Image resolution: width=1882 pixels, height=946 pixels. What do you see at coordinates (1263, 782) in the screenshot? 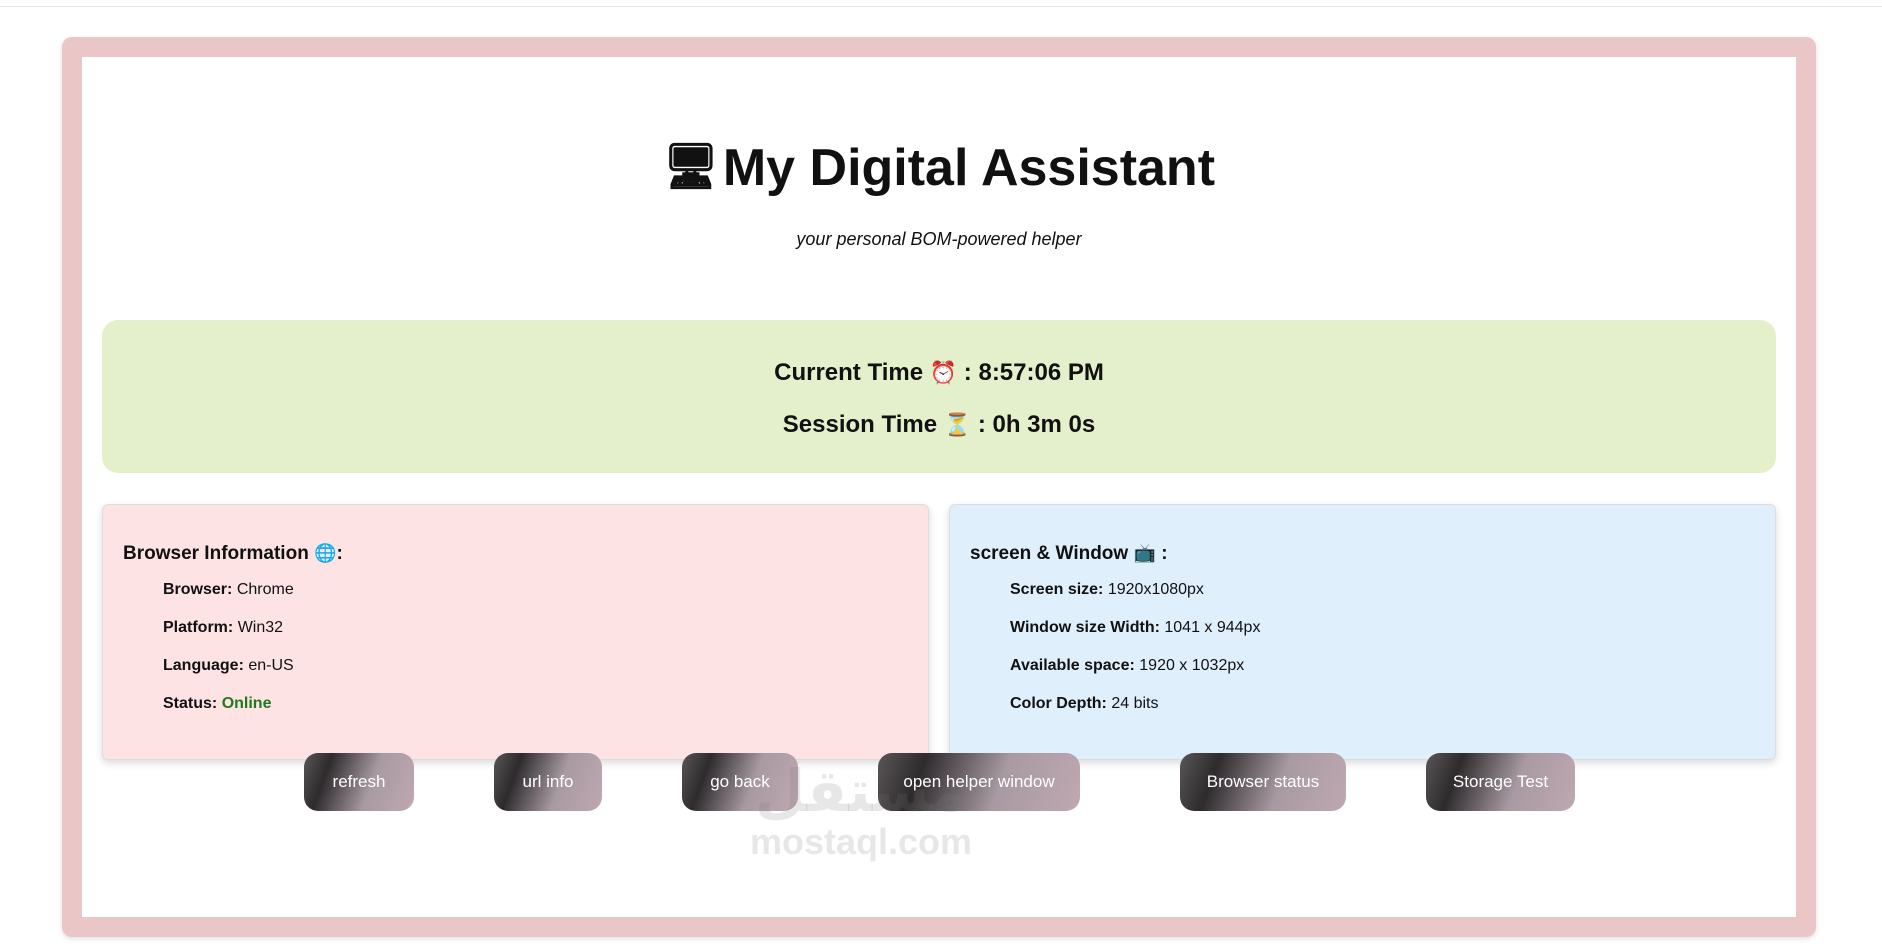
I see `browser-status-button: Browser status` at bounding box center [1263, 782].